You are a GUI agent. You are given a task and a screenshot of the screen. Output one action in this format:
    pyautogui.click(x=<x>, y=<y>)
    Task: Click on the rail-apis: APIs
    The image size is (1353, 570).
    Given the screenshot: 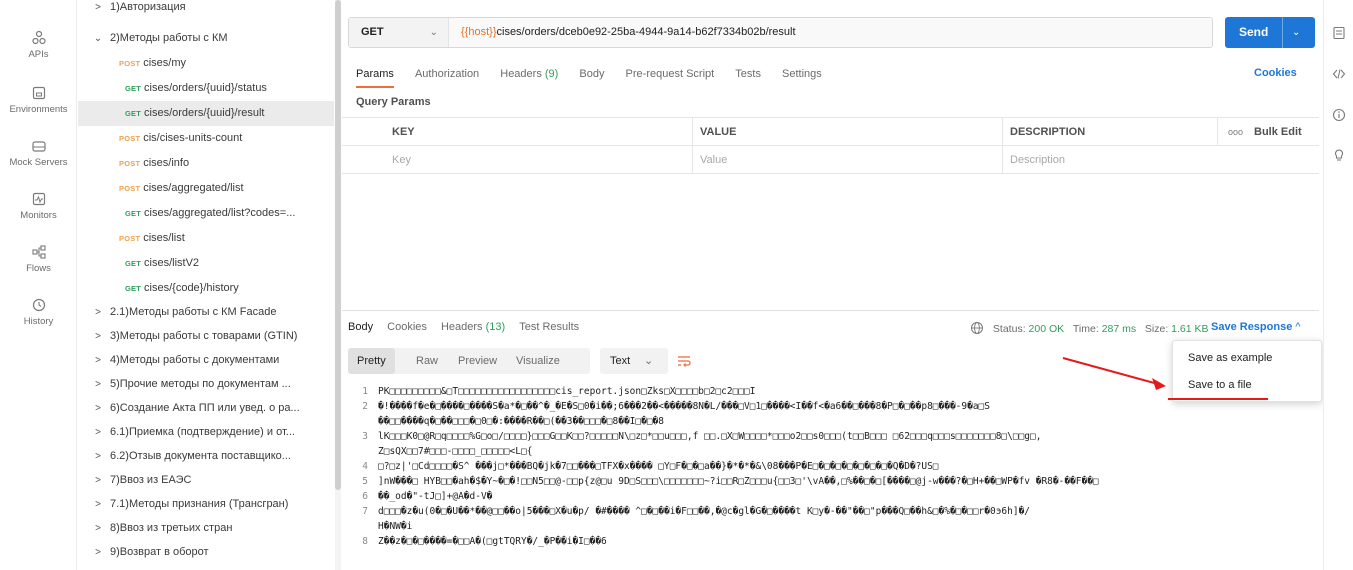 What is the action you would take?
    pyautogui.click(x=38, y=45)
    